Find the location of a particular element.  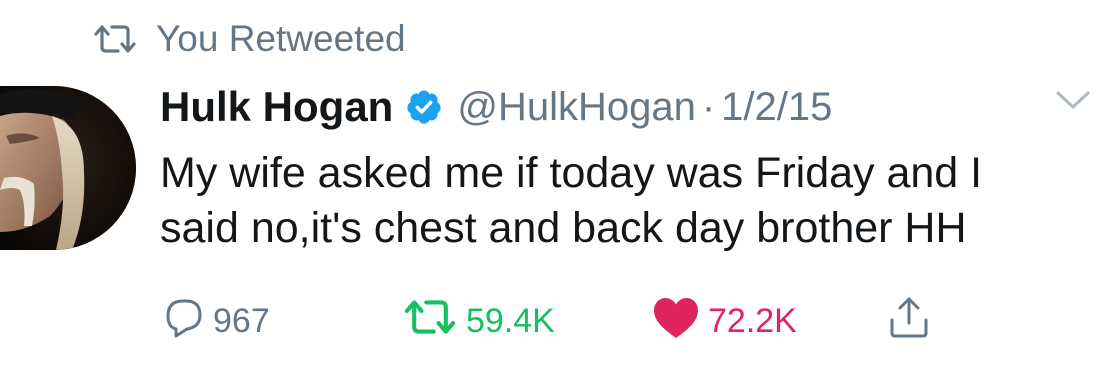

retweet-context-label: You Retweeted is located at coordinates (281, 38).